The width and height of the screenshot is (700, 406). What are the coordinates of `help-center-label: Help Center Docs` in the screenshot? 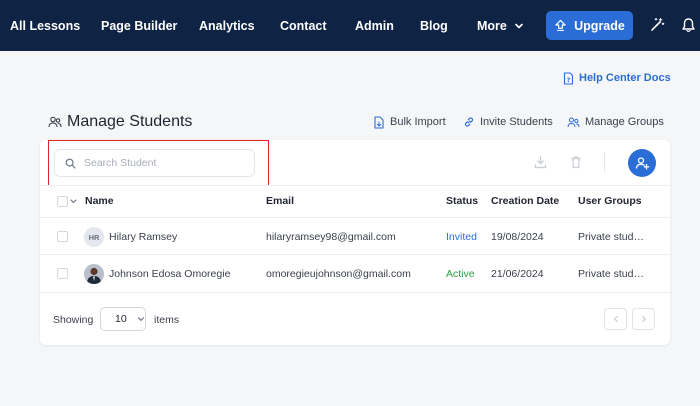 It's located at (625, 78).